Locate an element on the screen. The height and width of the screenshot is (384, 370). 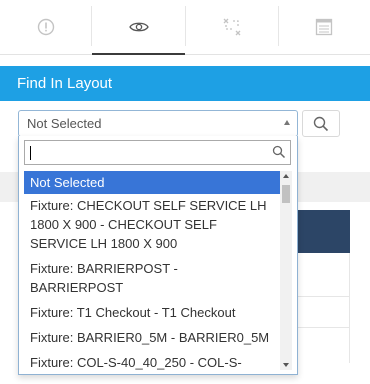
tab-info is located at coordinates (46, 27).